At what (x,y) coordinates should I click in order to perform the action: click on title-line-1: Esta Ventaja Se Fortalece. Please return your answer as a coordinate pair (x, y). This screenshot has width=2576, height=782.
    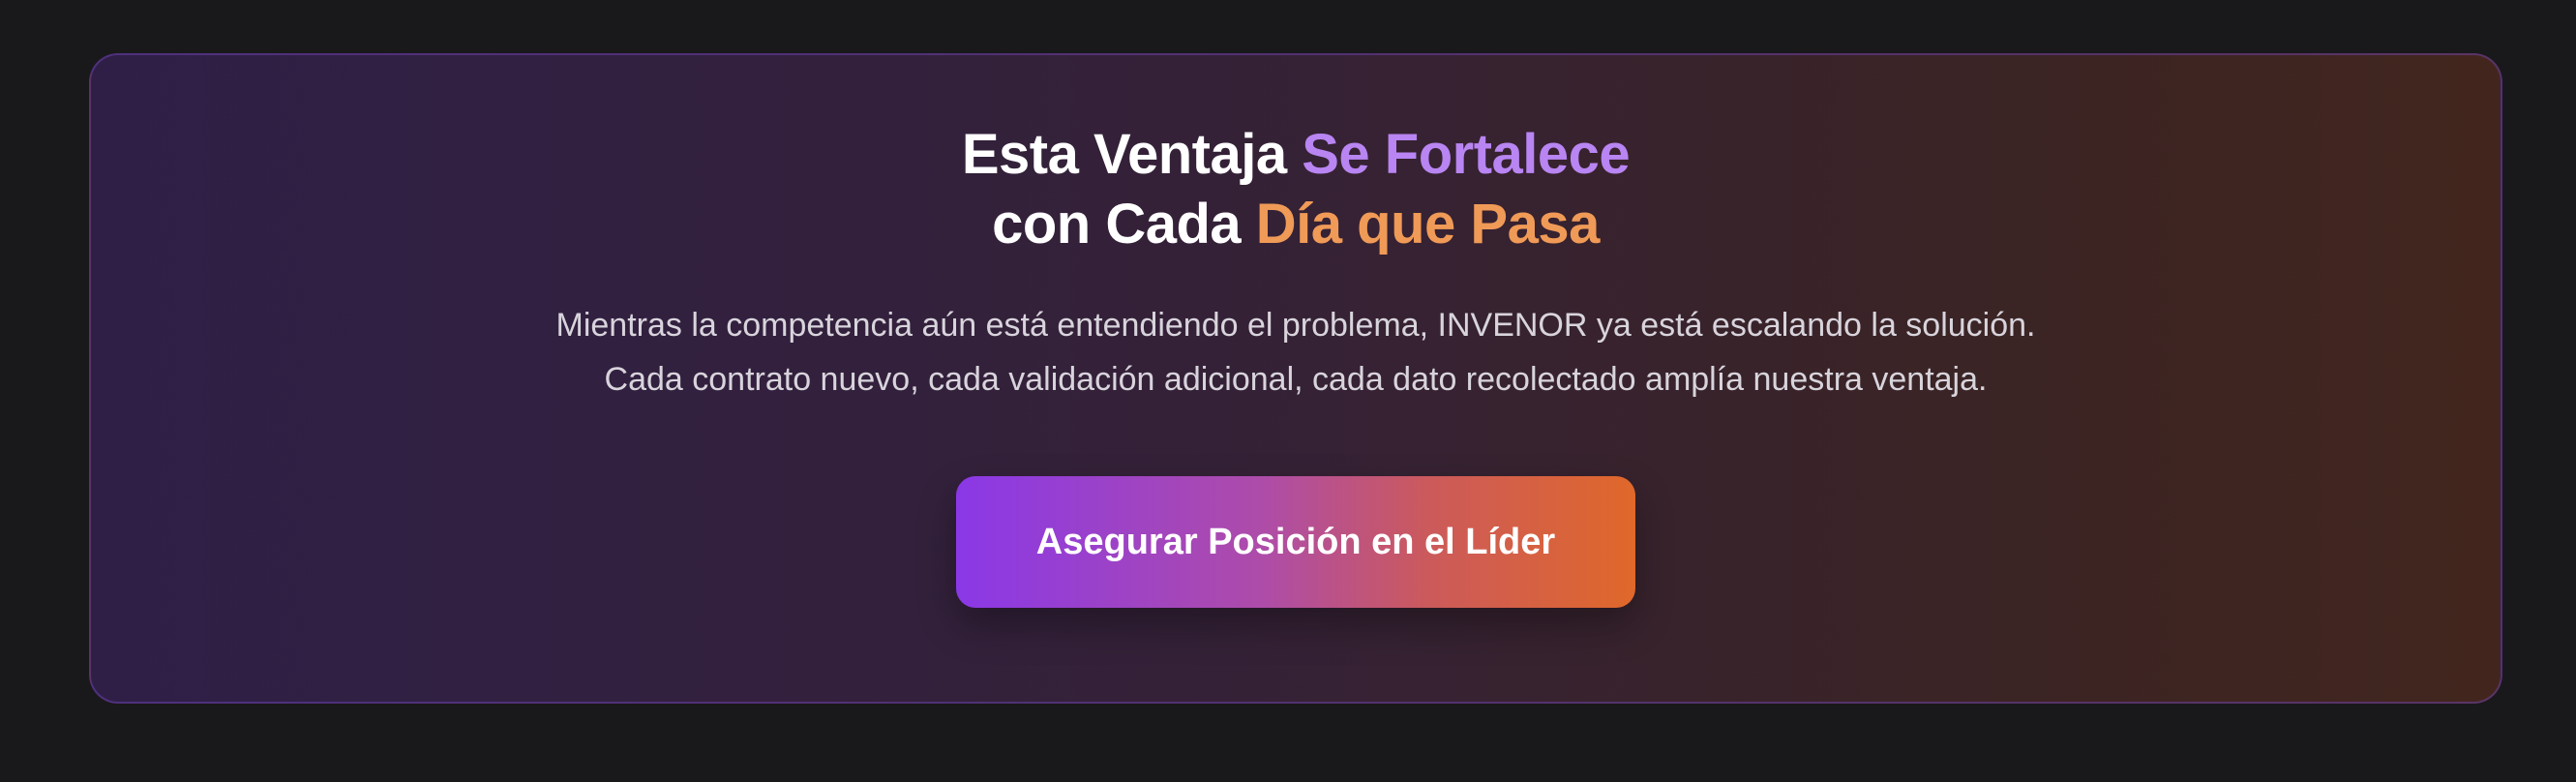
    Looking at the image, I should click on (1296, 155).